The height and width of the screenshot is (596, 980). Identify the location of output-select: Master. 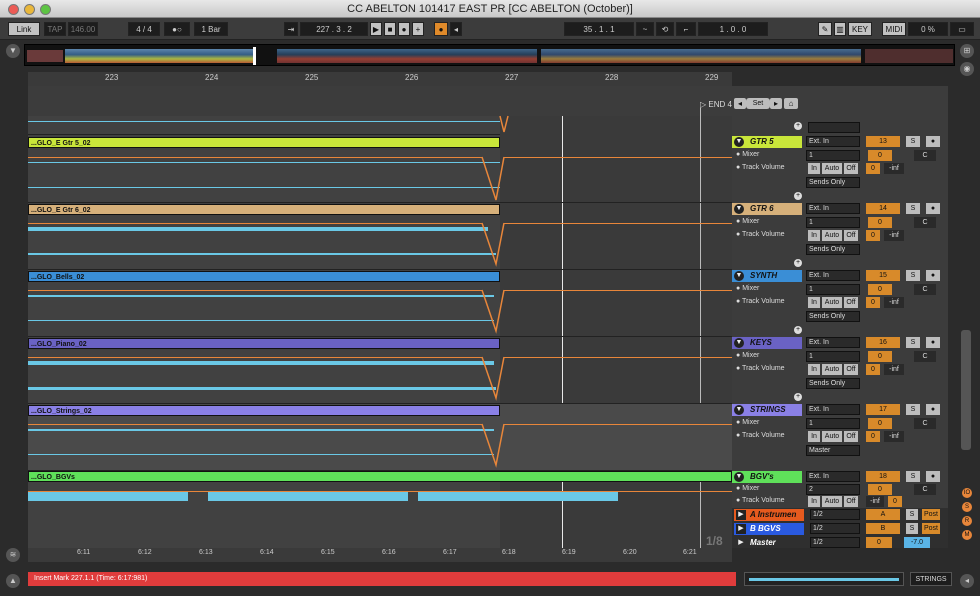
(833, 450).